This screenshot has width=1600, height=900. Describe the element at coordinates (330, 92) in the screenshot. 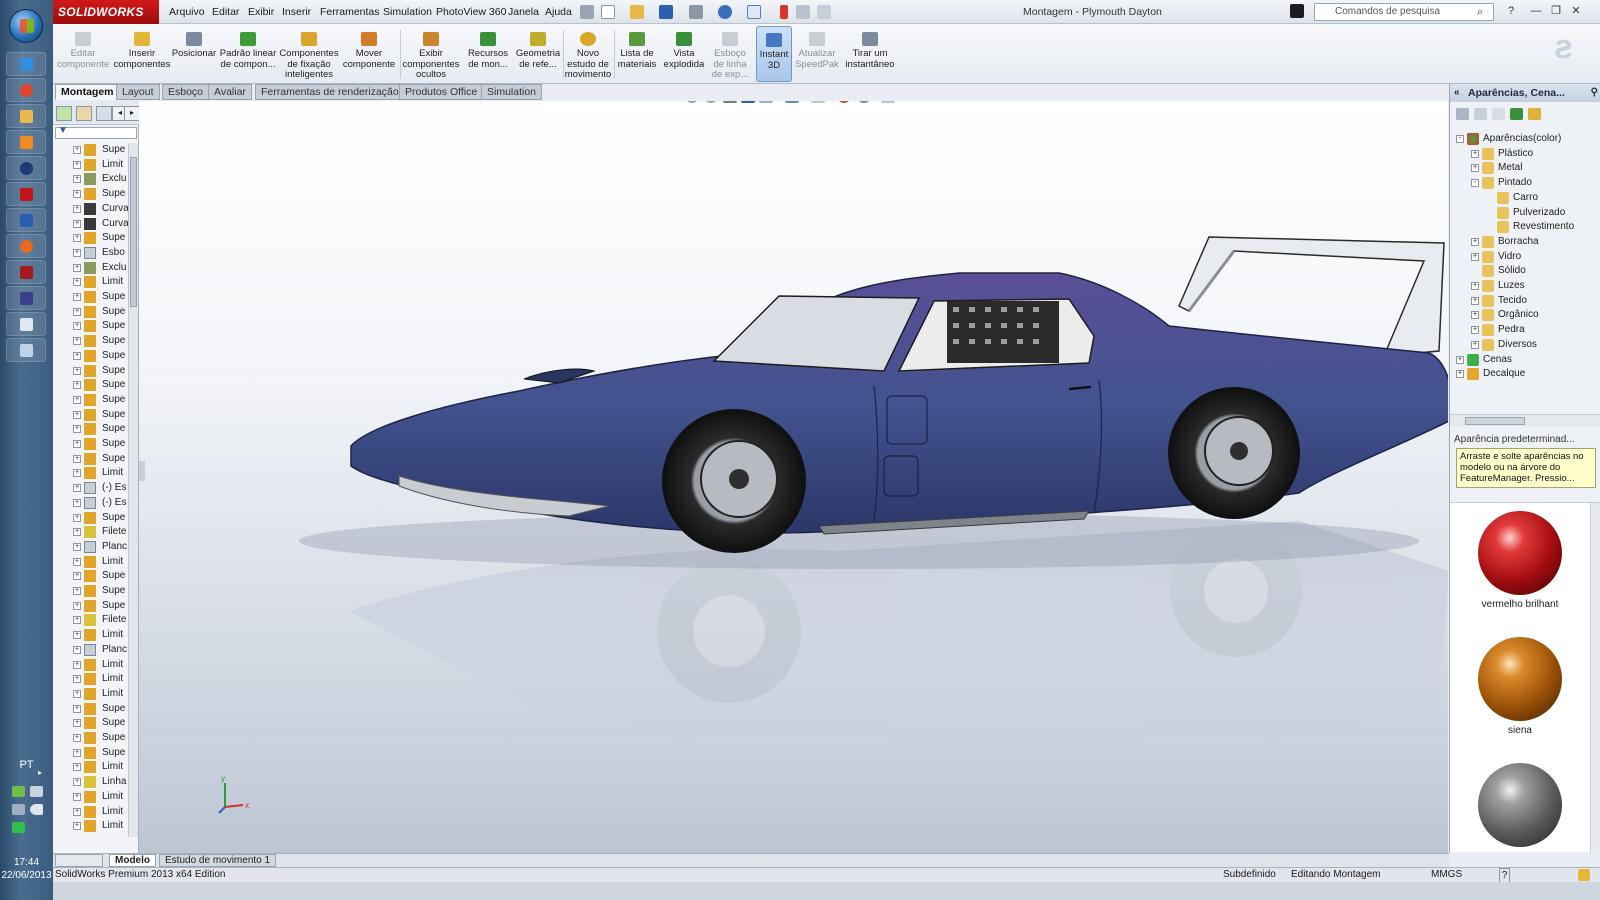

I see `tab-ferramentas-renderizacao: Ferramentas de renderização` at that location.